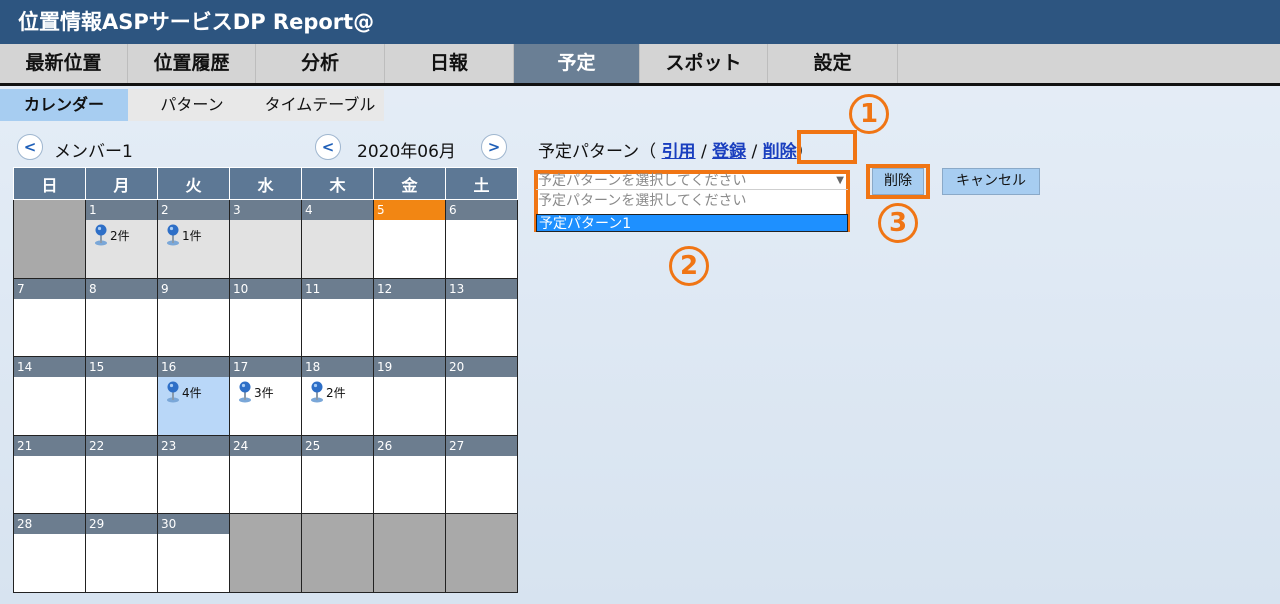  I want to click on calendar-day-cell: 18 2件, so click(337, 396).